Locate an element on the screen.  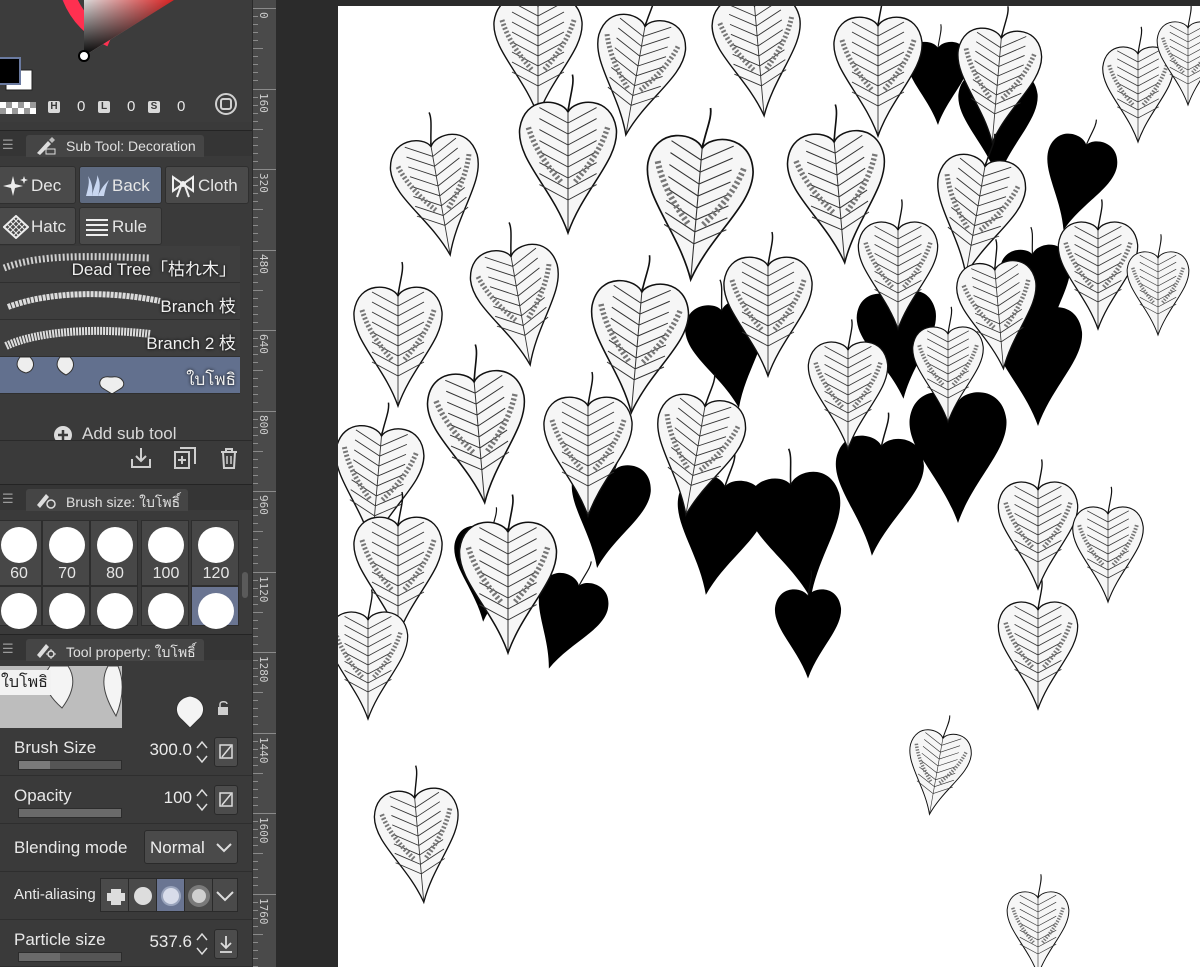
brush-size-value: 300.0 is located at coordinates (162, 750).